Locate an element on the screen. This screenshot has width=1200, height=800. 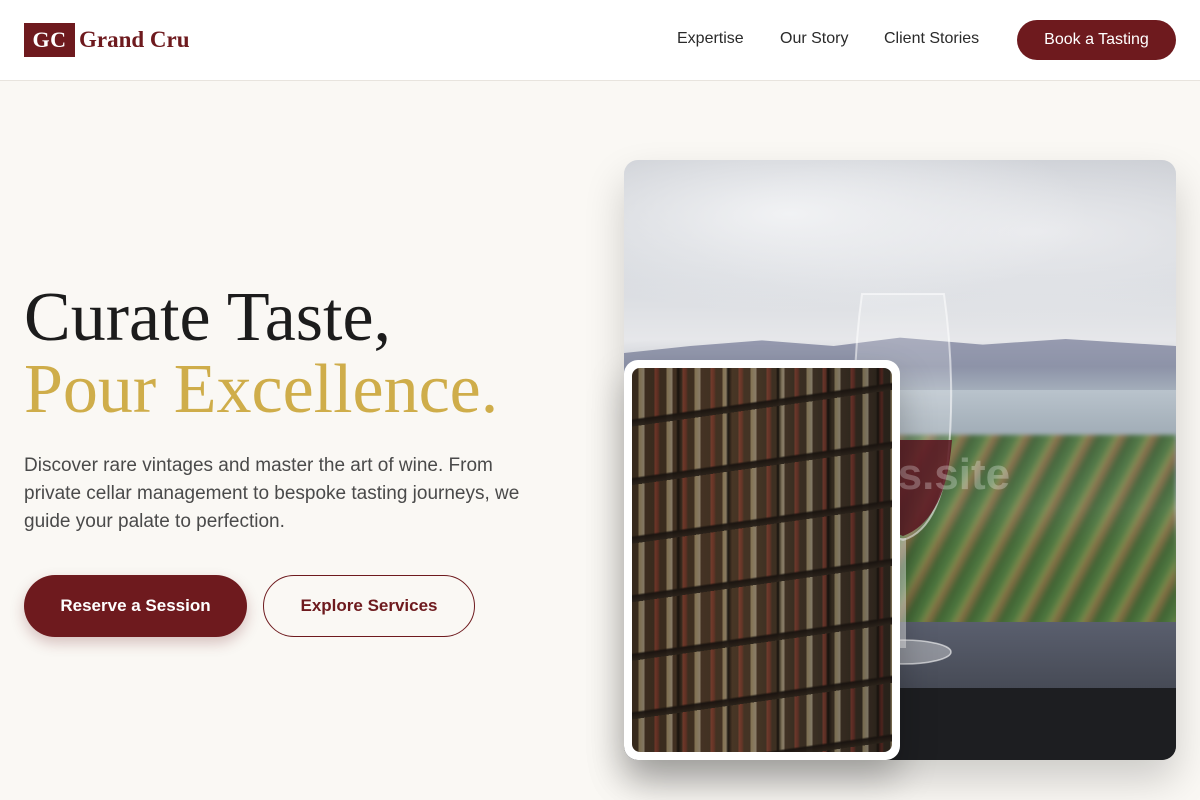
hero-title: Curate Taste, Pour Excellence. is located at coordinates (261, 354).